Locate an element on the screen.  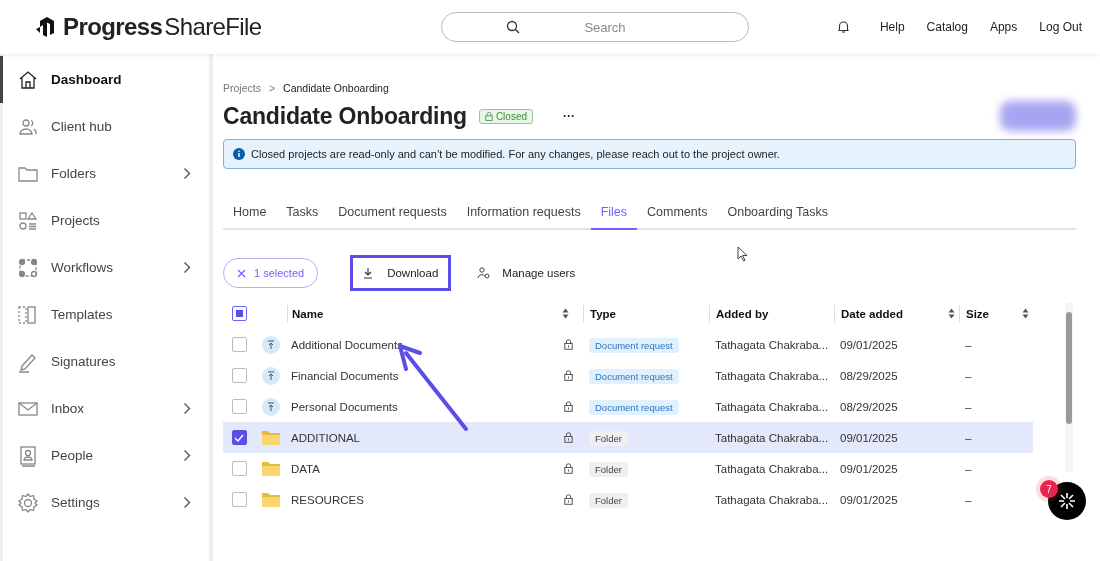
shapes-icon is located at coordinates (28, 220).